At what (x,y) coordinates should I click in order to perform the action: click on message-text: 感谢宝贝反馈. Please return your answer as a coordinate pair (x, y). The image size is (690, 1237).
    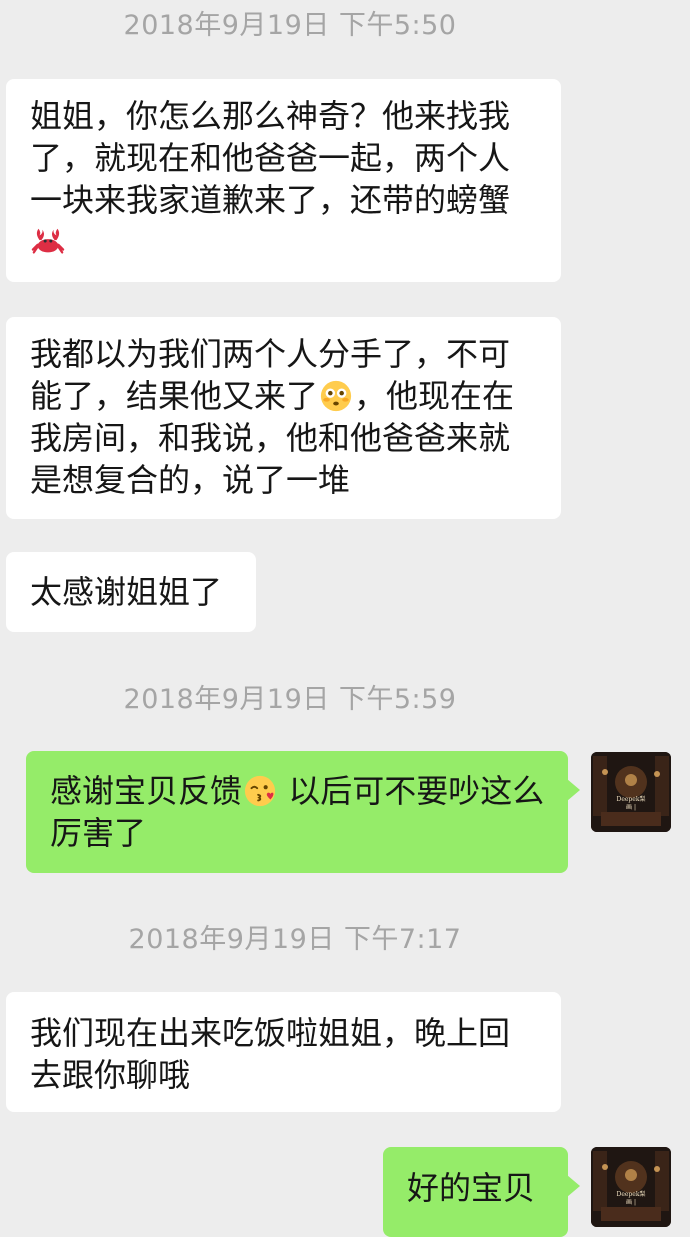
    Looking at the image, I should click on (146, 791).